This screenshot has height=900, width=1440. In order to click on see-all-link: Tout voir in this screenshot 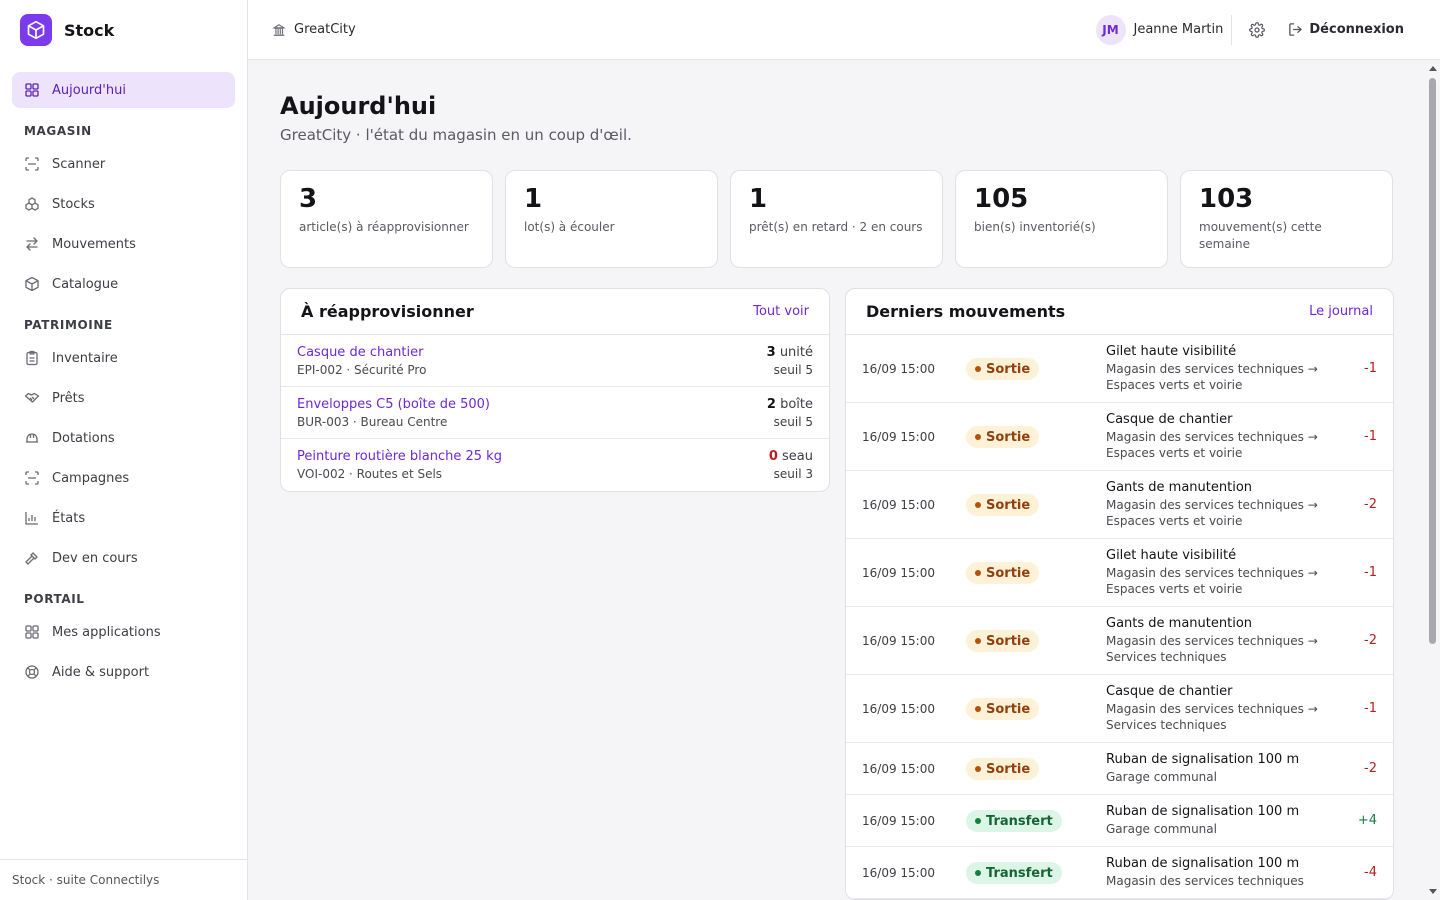, I will do `click(781, 311)`.